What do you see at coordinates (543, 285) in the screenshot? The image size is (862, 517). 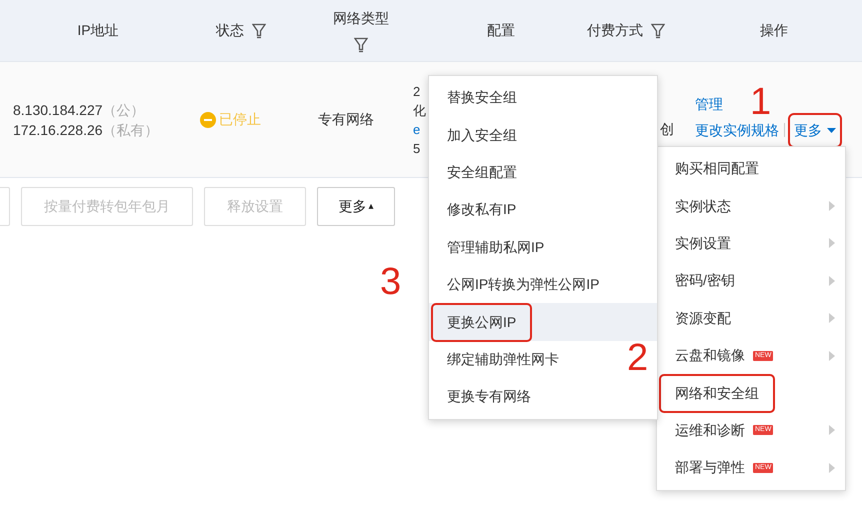 I see `menu-item: 公网IP转换为弹性公网IP` at bounding box center [543, 285].